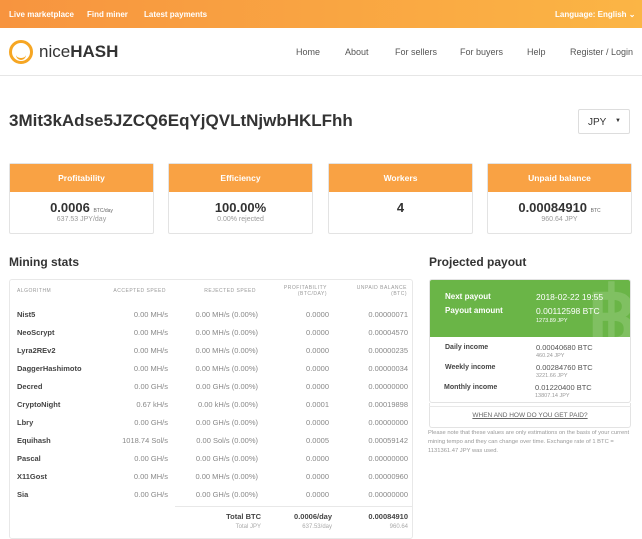 This screenshot has width=642, height=539. Describe the element at coordinates (230, 291) in the screenshot. I see `col-rejected-speed: REJECTED SPEED` at that location.